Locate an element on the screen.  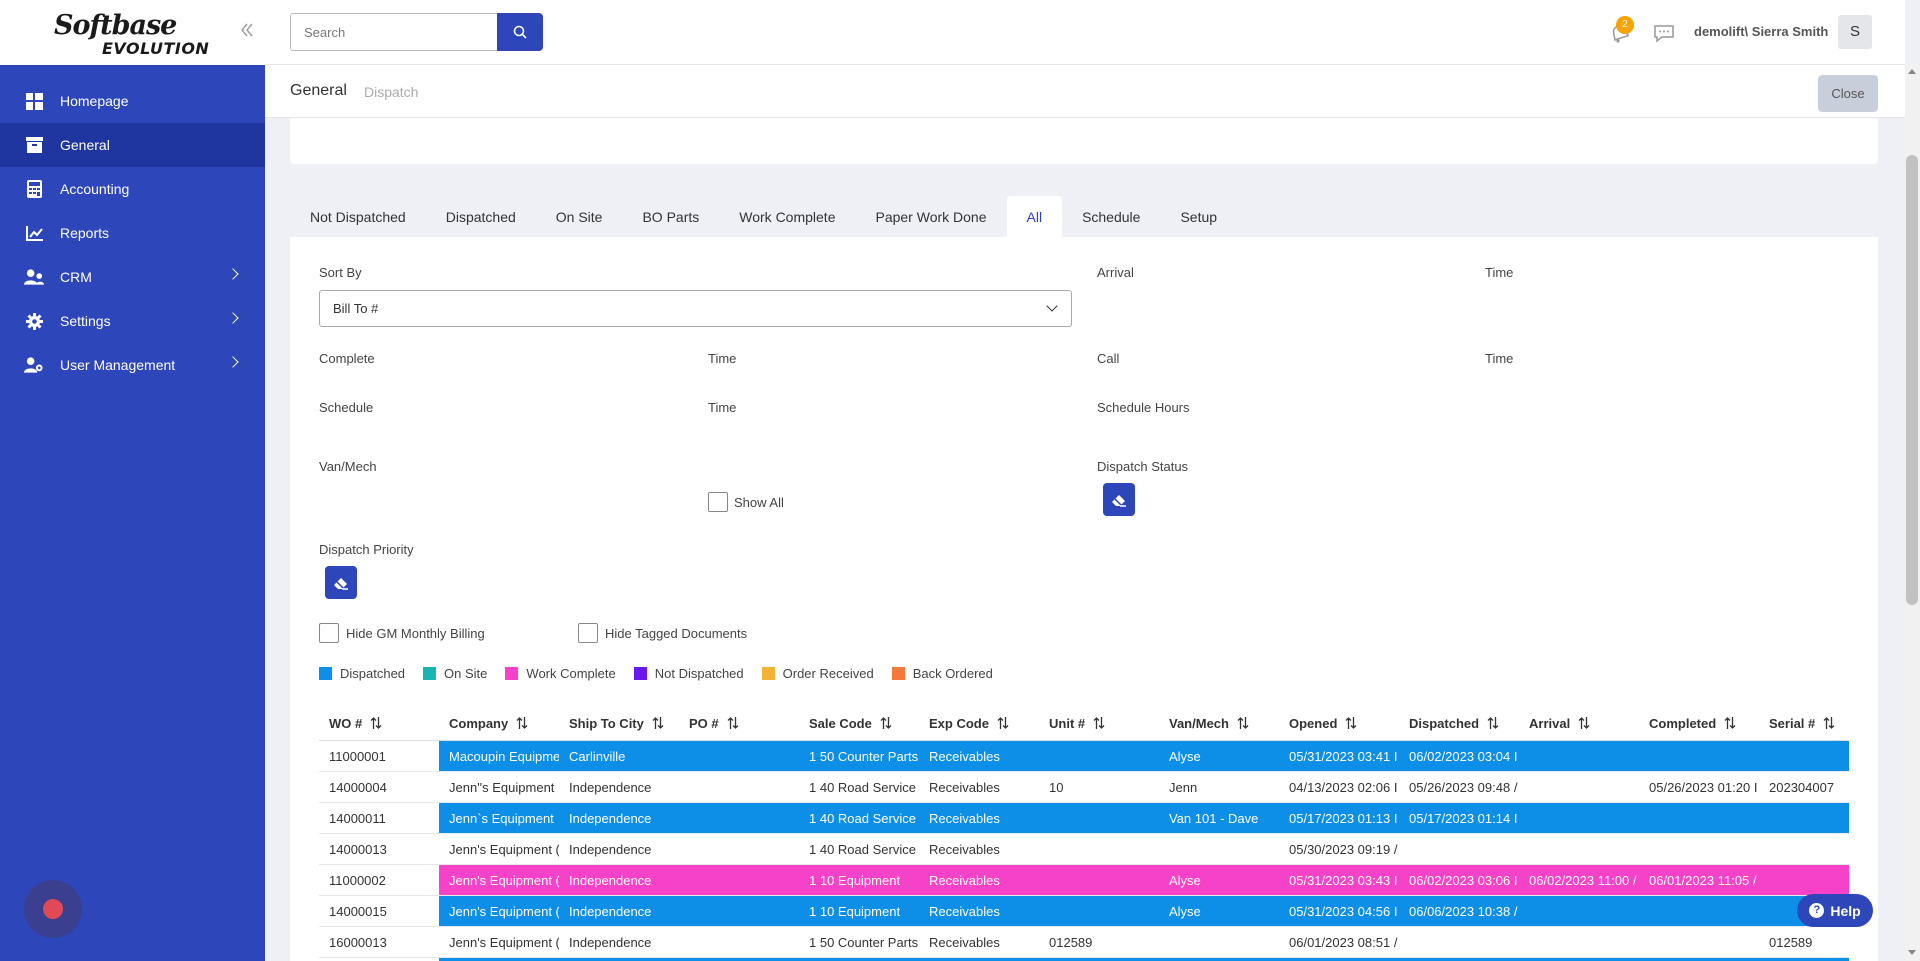
column-header: Sale Code is located at coordinates (859, 723).